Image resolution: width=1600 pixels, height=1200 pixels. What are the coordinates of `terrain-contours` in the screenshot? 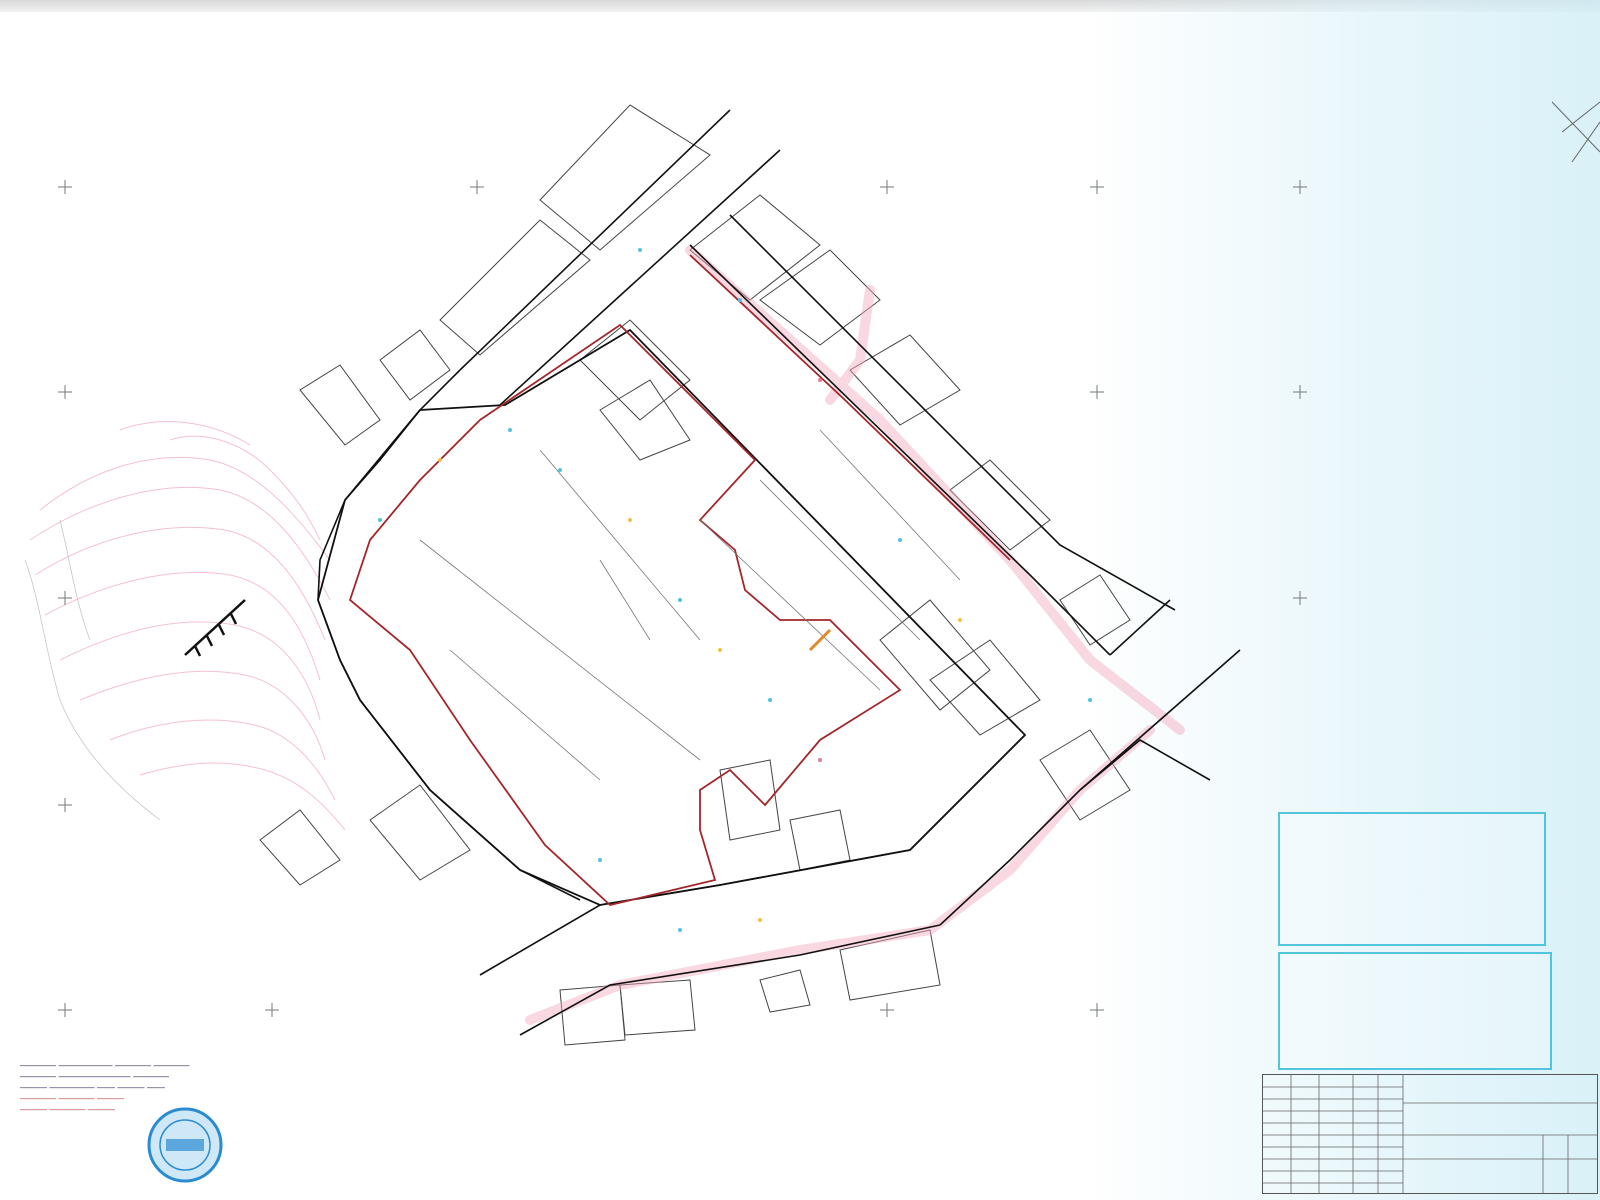 It's located at (187, 626).